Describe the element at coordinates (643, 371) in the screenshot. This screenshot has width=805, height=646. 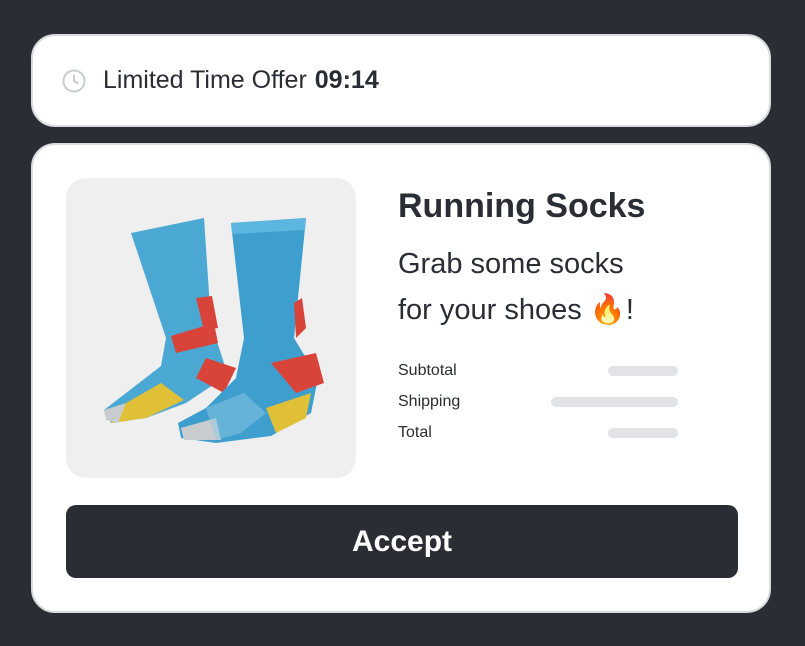
I see `subtotal-value-placeholder` at that location.